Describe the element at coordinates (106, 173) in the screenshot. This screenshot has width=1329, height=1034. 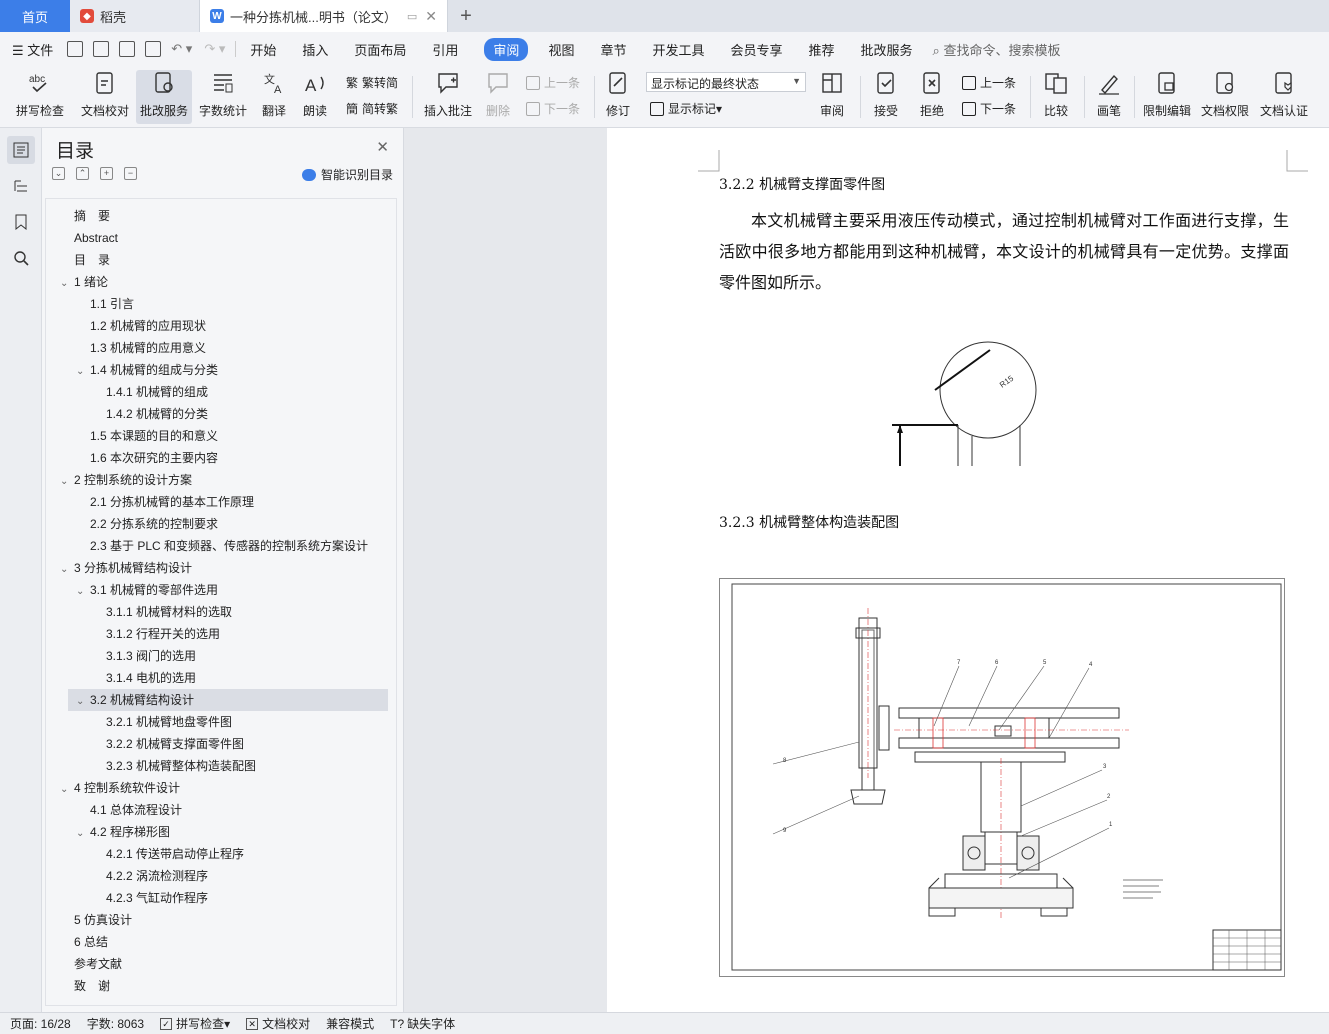
I see `add-level-icon: +` at that location.